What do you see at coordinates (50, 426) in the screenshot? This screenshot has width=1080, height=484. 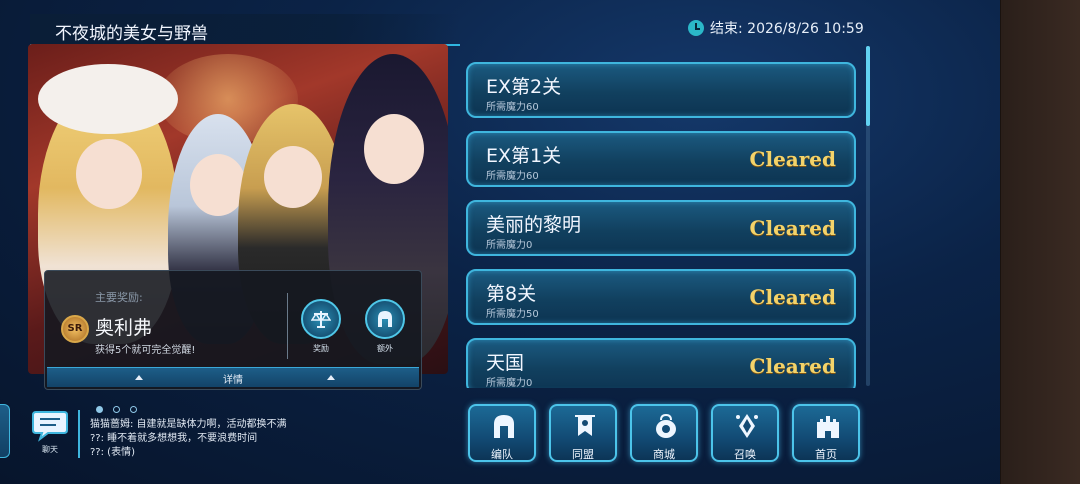 I see `chat-bubble-icon` at bounding box center [50, 426].